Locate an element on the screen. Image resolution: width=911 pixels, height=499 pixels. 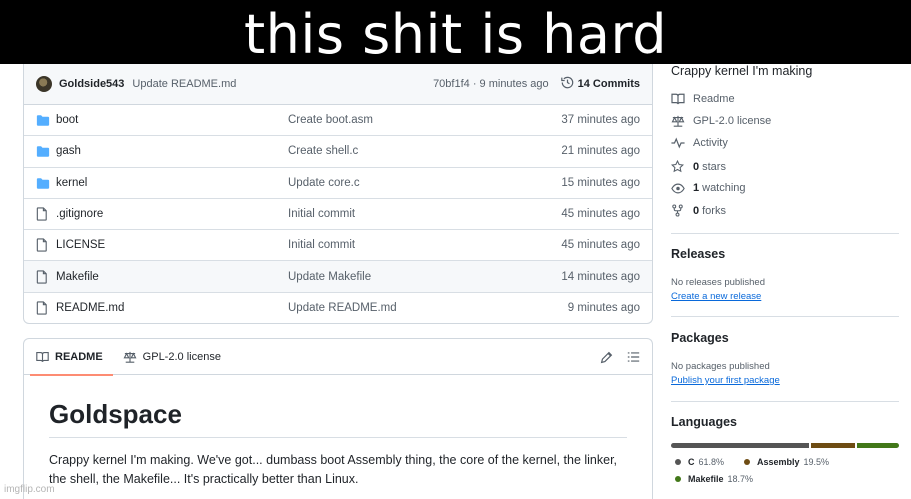
file-time: 14 minutes ago is located at coordinates (600, 276).